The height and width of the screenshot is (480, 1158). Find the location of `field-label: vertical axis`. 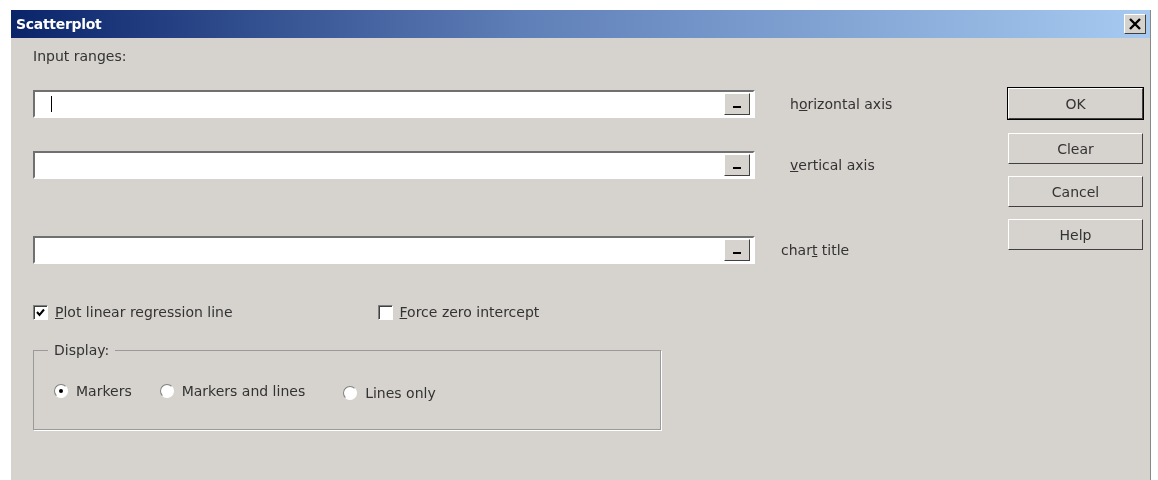

field-label: vertical axis is located at coordinates (832, 165).